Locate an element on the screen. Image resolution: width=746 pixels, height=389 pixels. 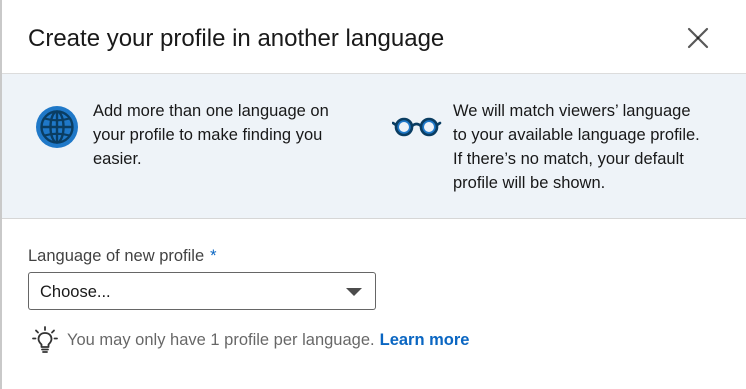
info-right-line: to your available language profile. is located at coordinates (576, 135).